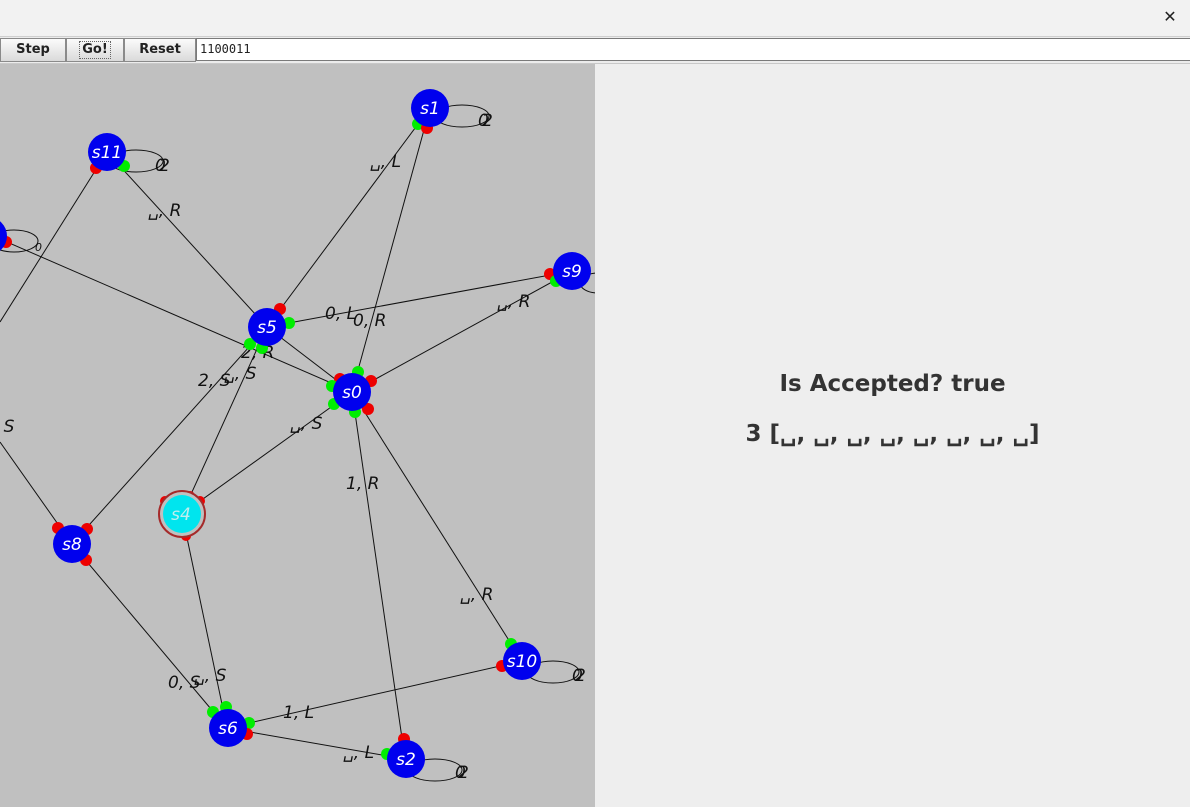  Describe the element at coordinates (892, 384) in the screenshot. I see `accepted-status: Is Accepted? true` at that location.